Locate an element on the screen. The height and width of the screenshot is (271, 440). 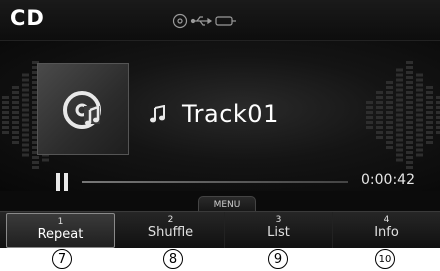
music-note-icon is located at coordinates (157, 114).